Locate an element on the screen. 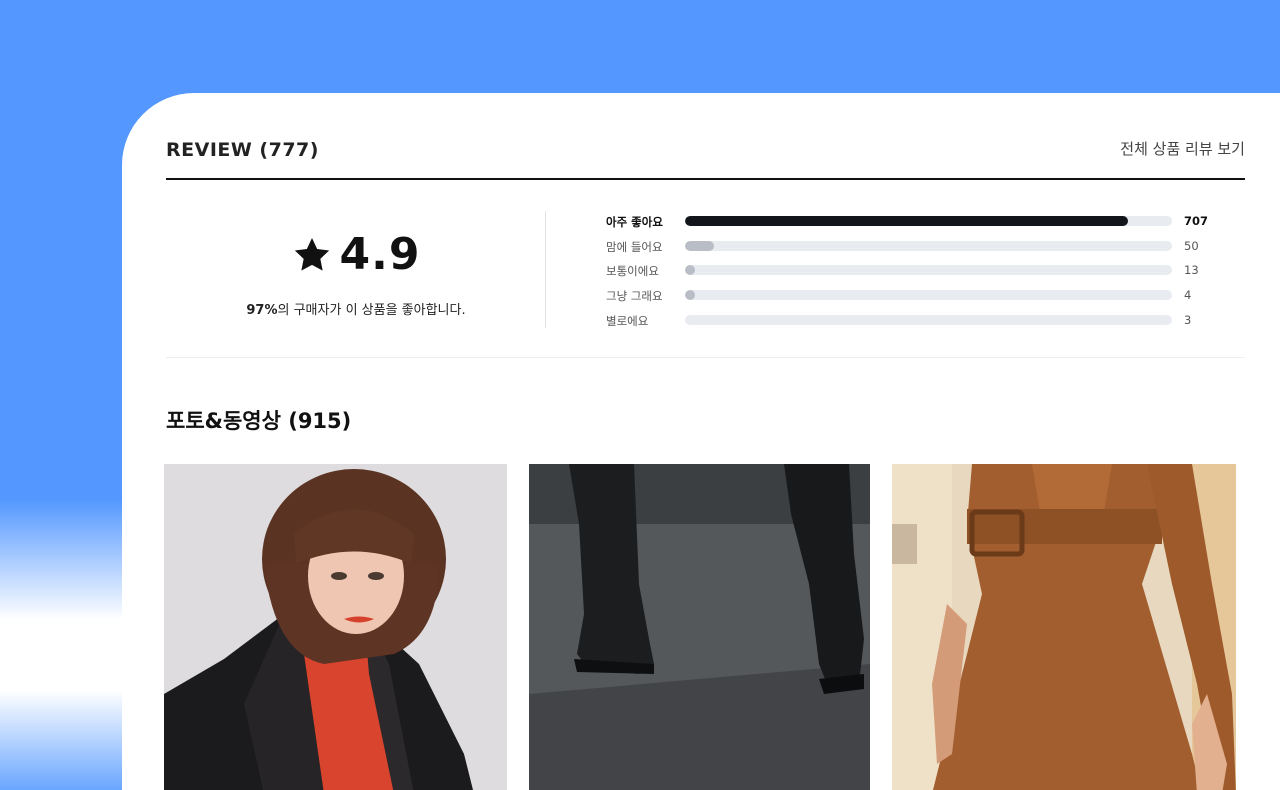  photo-brown-dress is located at coordinates (1064, 627).